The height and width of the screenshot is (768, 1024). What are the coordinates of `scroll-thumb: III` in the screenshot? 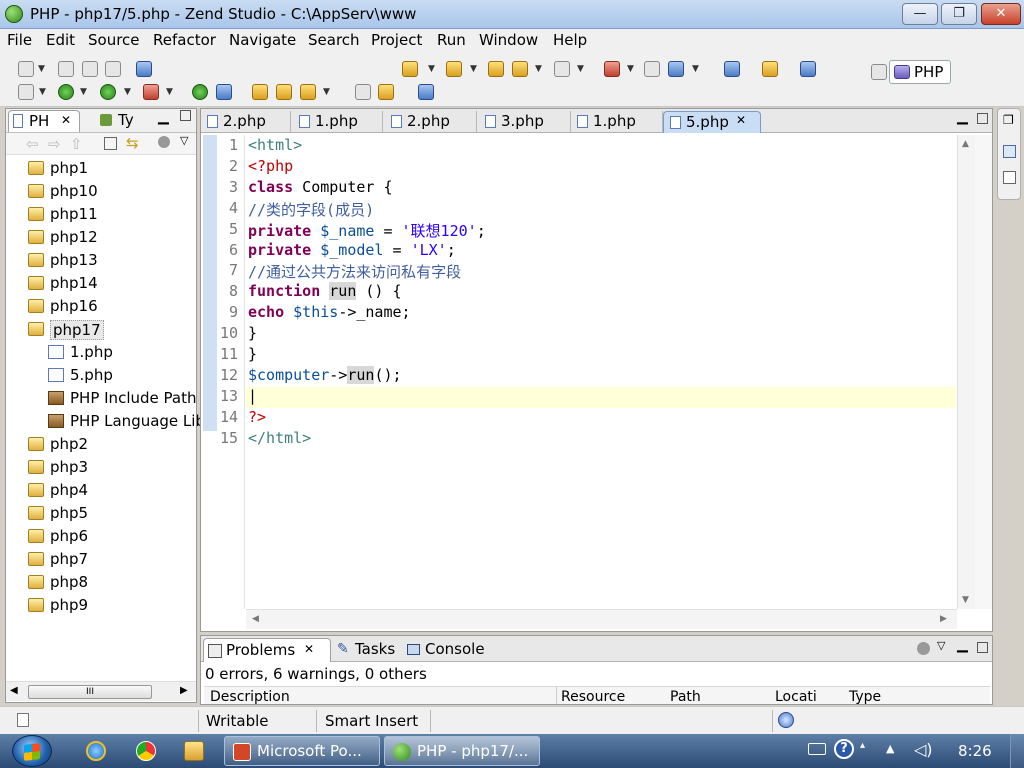 It's located at (90, 692).